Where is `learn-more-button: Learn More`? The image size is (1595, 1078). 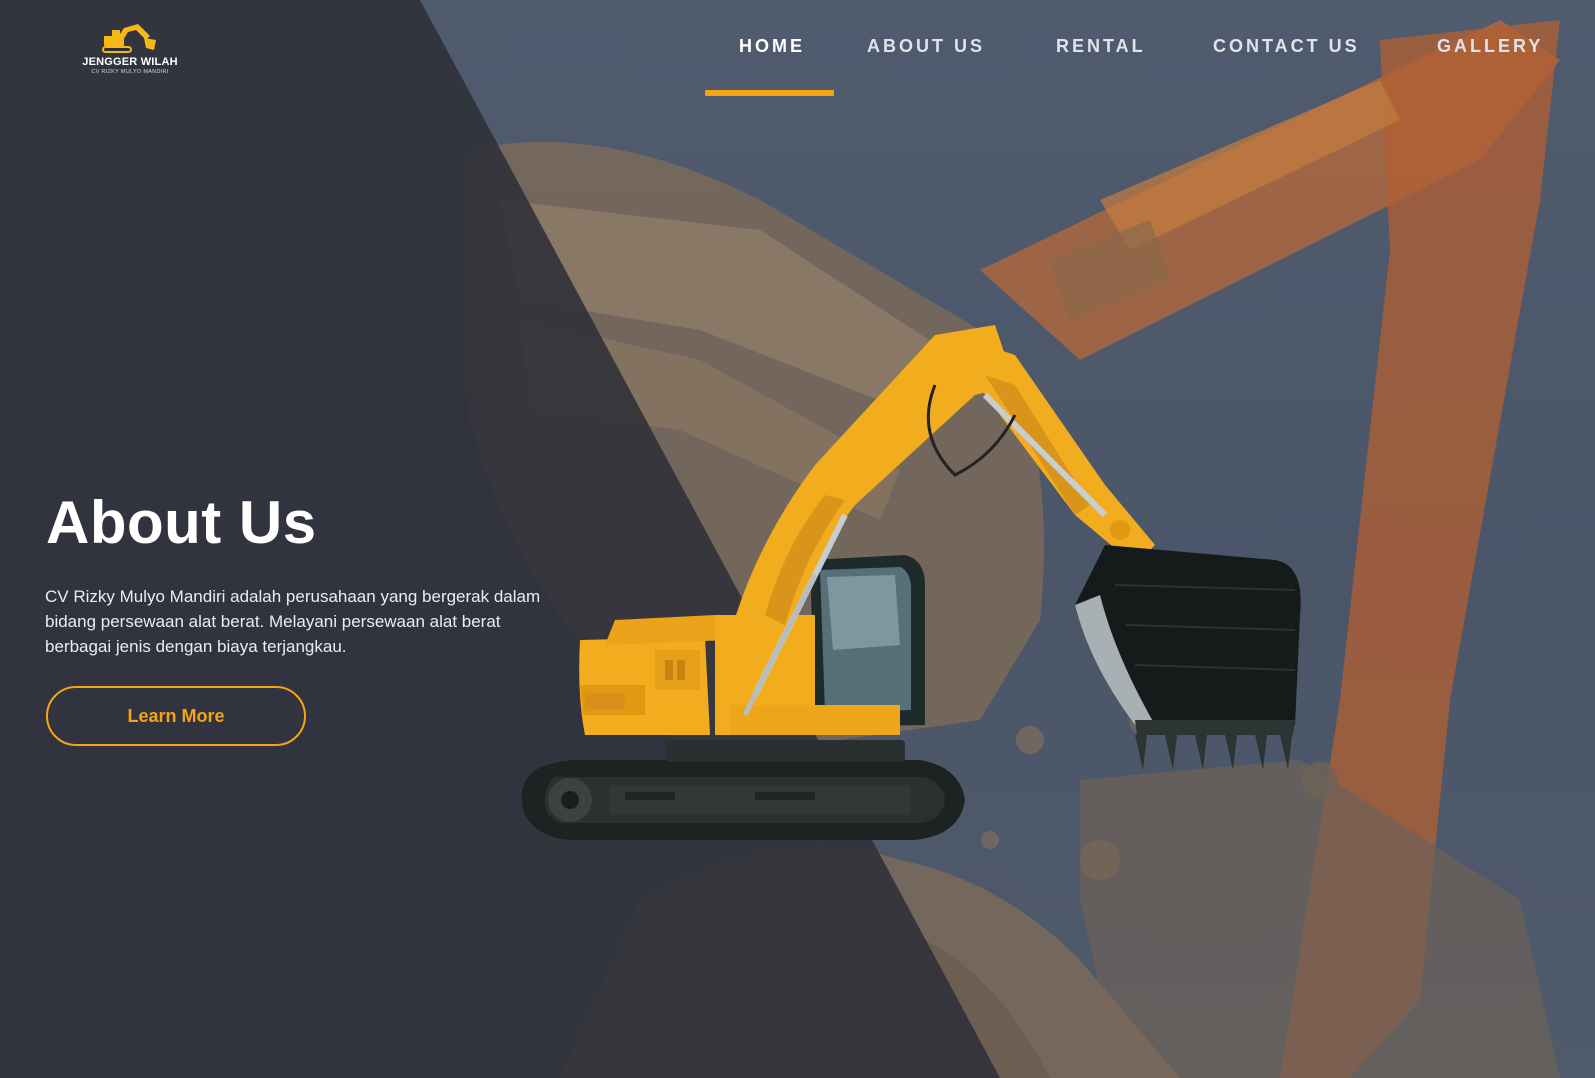 learn-more-button: Learn More is located at coordinates (176, 716).